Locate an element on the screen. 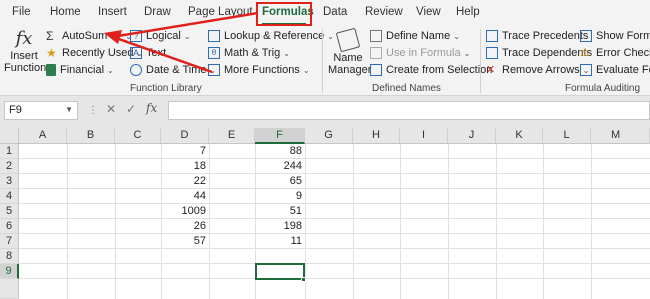 This screenshot has width=650, height=299. more-functions-button: More Functions ⌄ is located at coordinates (259, 70).